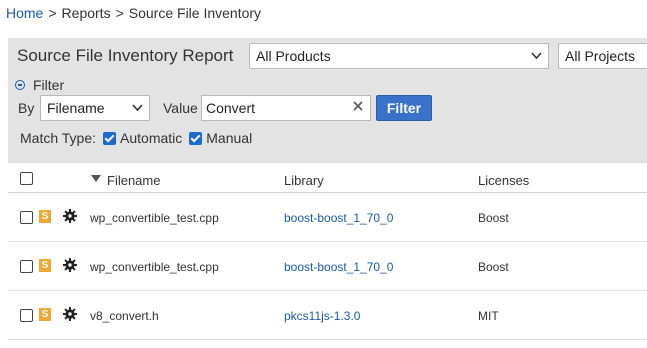 This screenshot has height=348, width=647. Describe the element at coordinates (196, 138) in the screenshot. I see `manual-checkbox` at that location.